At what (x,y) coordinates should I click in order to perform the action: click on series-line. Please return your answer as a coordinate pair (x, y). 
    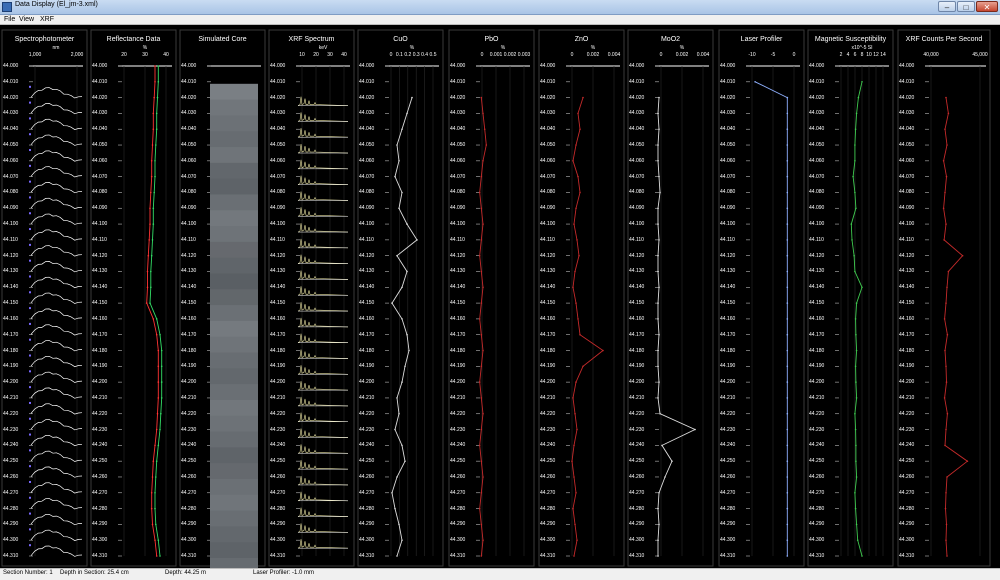
    Looking at the image, I should click on (483, 327).